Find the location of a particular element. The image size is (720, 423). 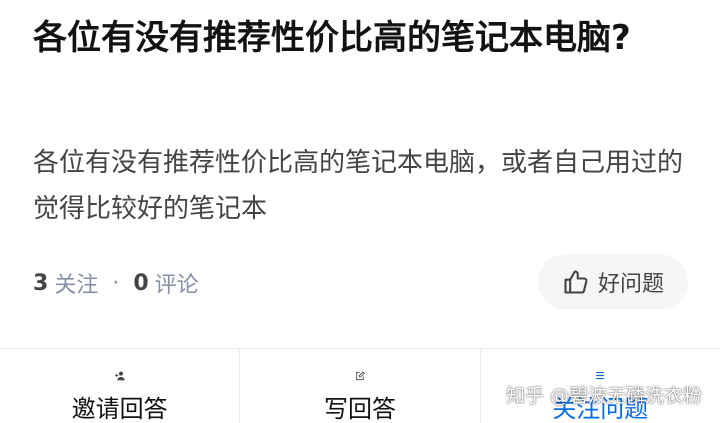

good-question-button: 好问题 is located at coordinates (613, 282).